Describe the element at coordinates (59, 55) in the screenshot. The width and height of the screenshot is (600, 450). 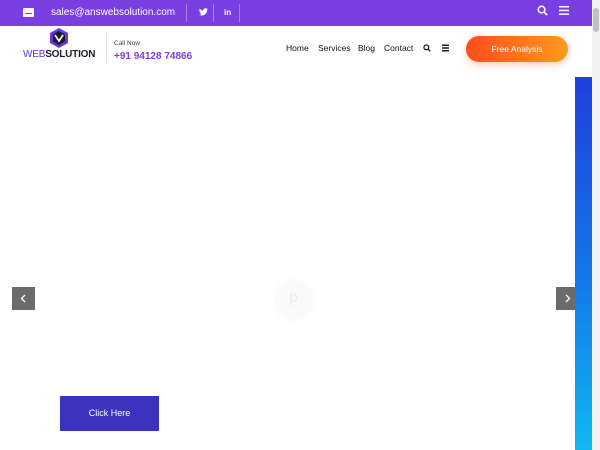
I see `logo-text: WEBSOLUTION` at that location.